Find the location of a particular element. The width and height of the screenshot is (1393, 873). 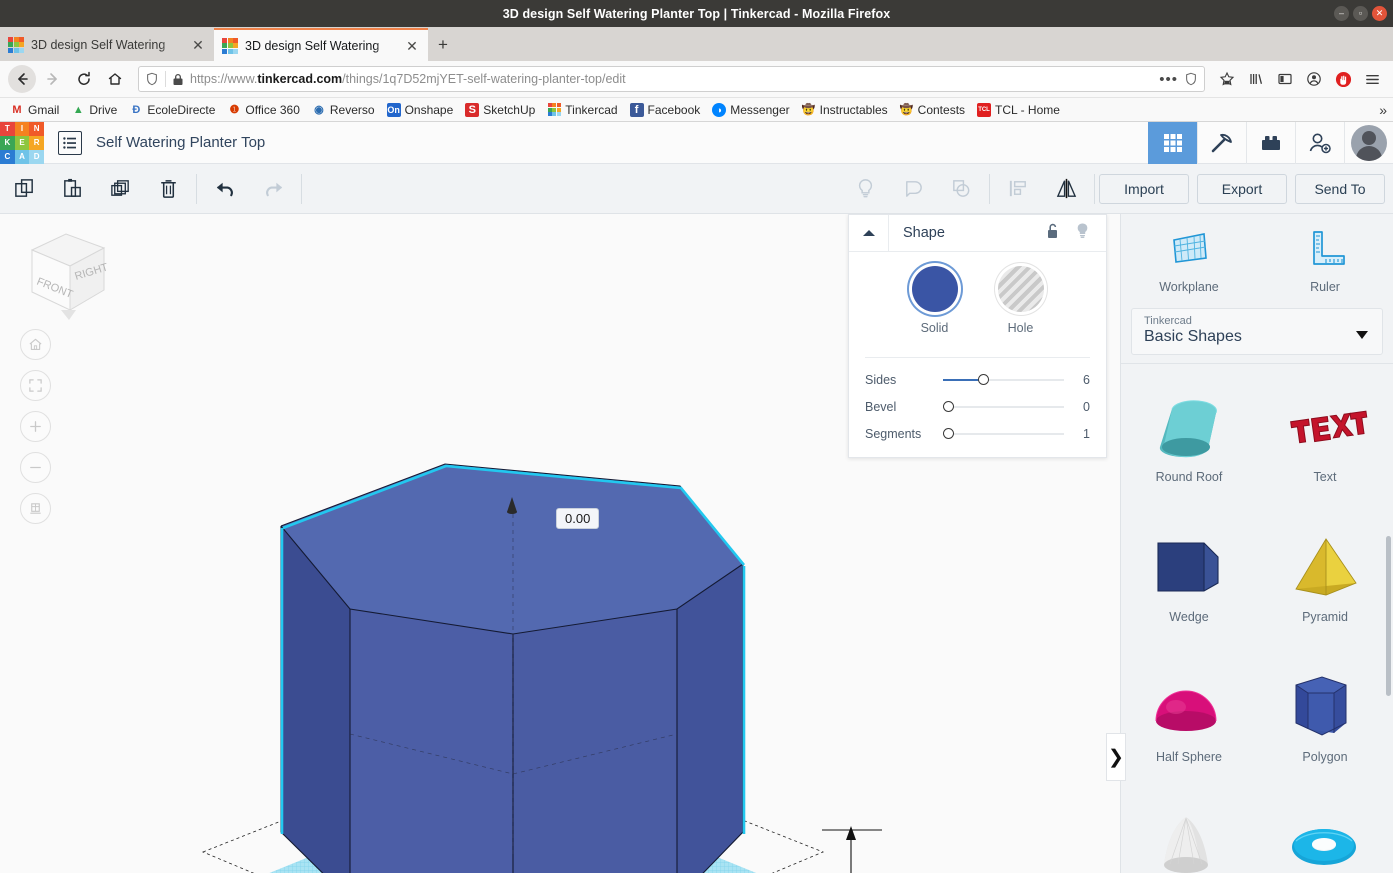

bookmark-drive: ▲ Drive is located at coordinates (94, 110).